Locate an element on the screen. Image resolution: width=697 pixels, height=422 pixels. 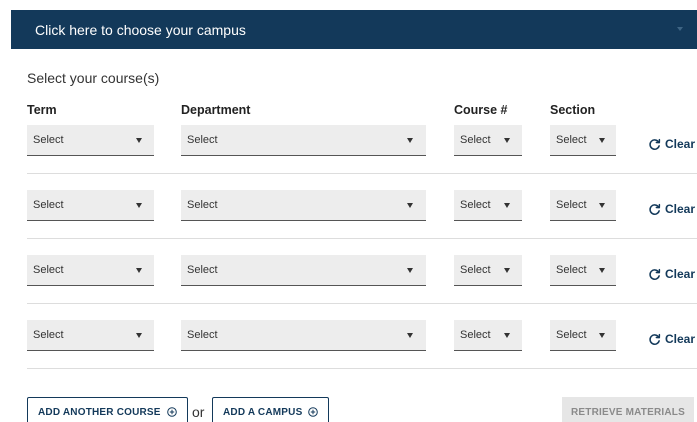
add-campus-button: ADD A CAMPUS is located at coordinates (271, 409).